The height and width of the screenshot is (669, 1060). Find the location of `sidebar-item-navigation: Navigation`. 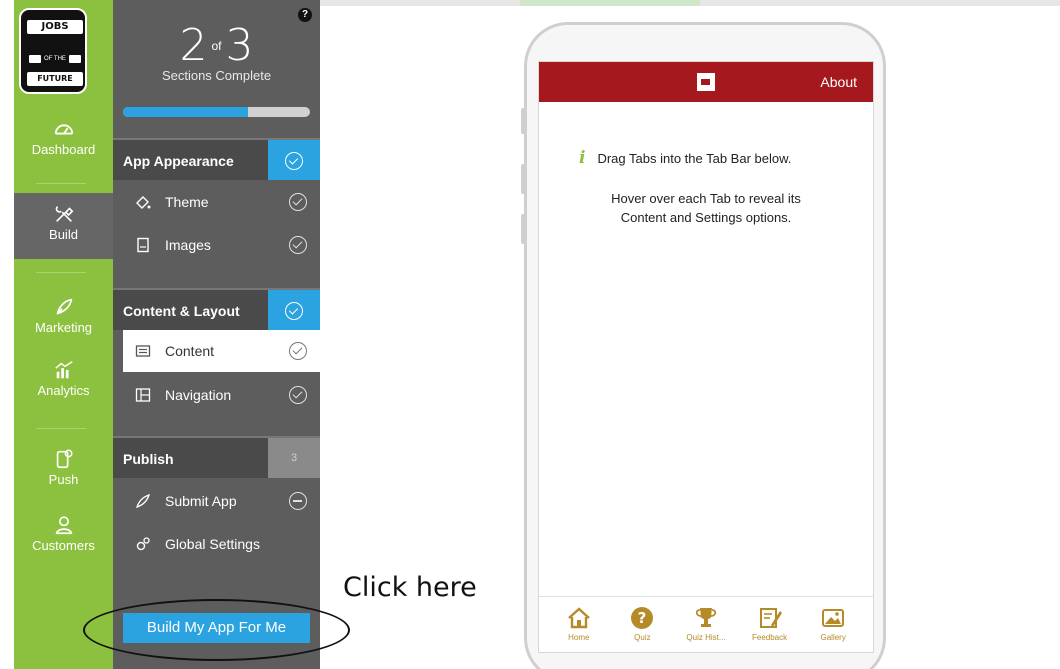

sidebar-item-navigation: Navigation is located at coordinates (216, 395).